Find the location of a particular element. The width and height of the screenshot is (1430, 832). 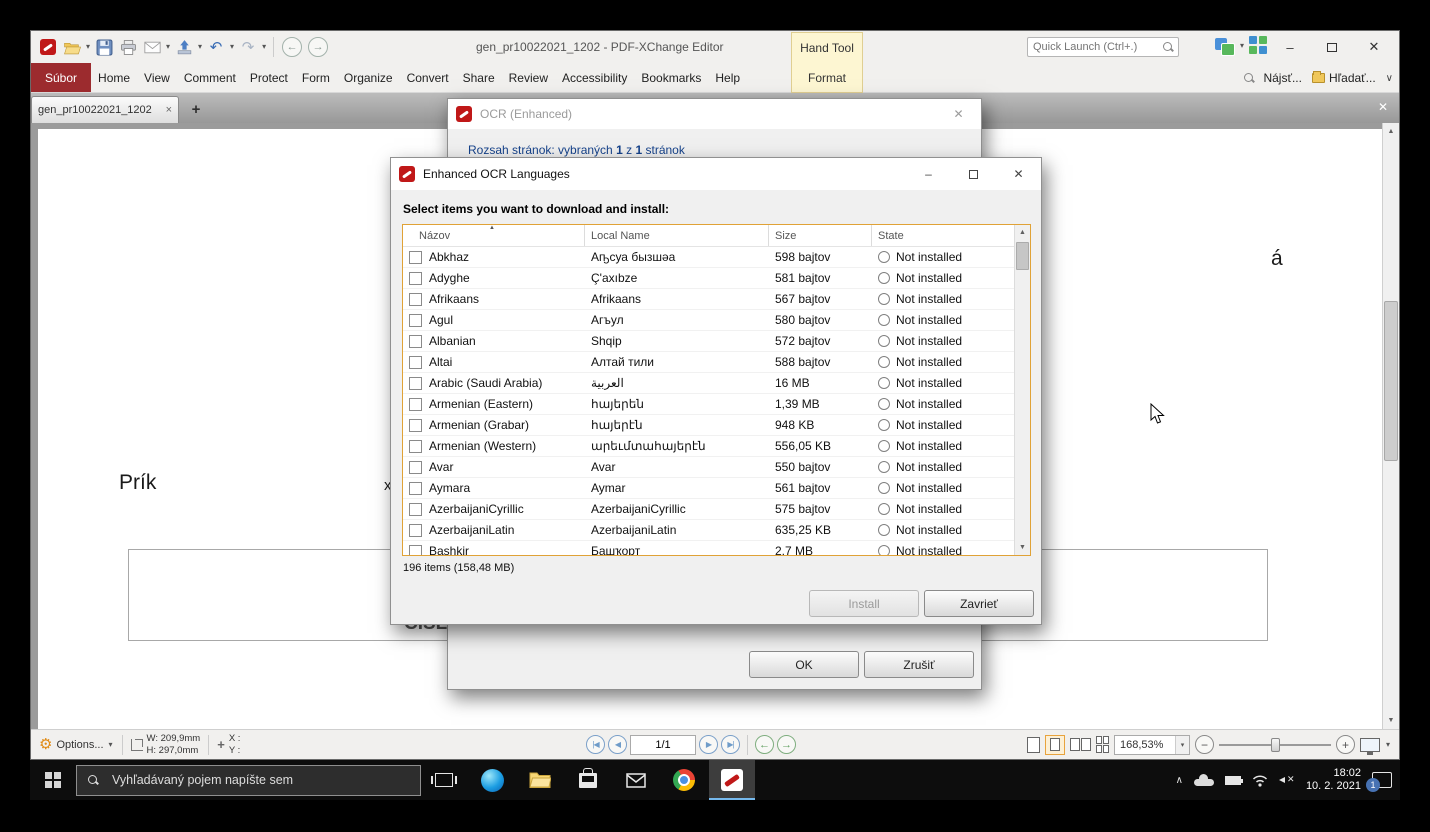

zoom-slider is located at coordinates (1274, 745).